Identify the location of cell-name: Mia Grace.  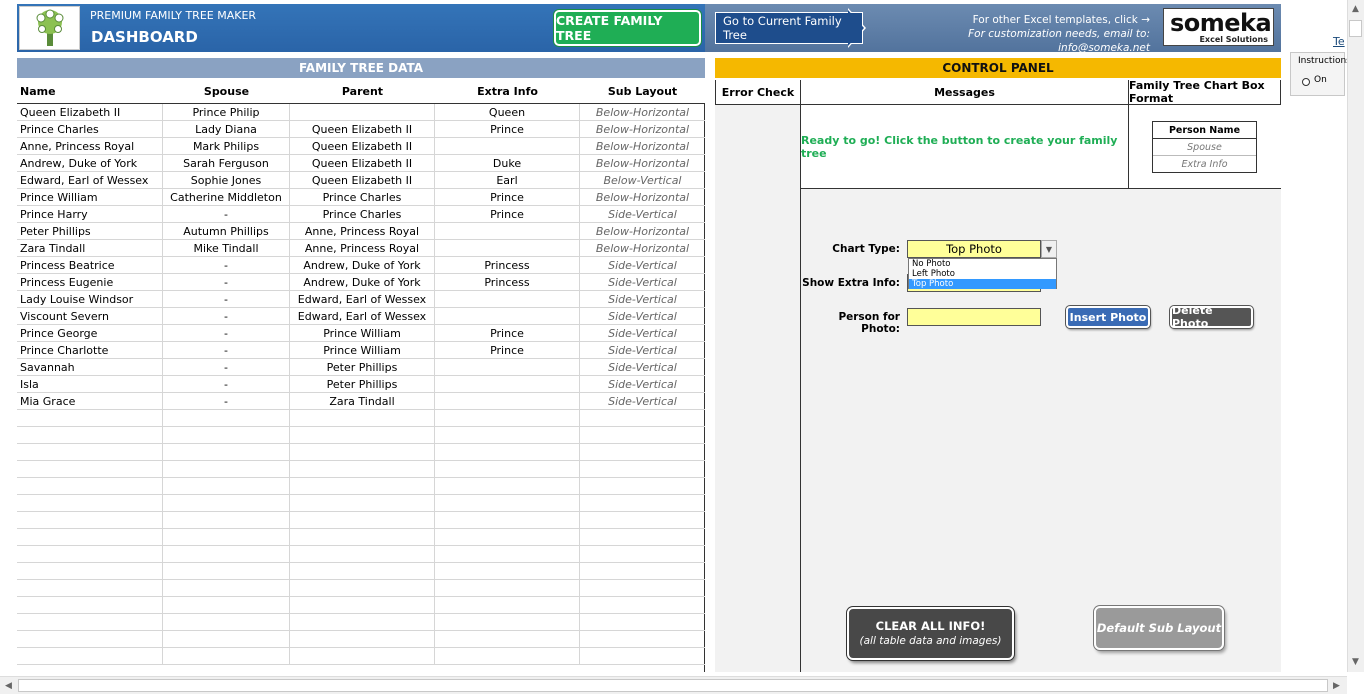
(90, 401).